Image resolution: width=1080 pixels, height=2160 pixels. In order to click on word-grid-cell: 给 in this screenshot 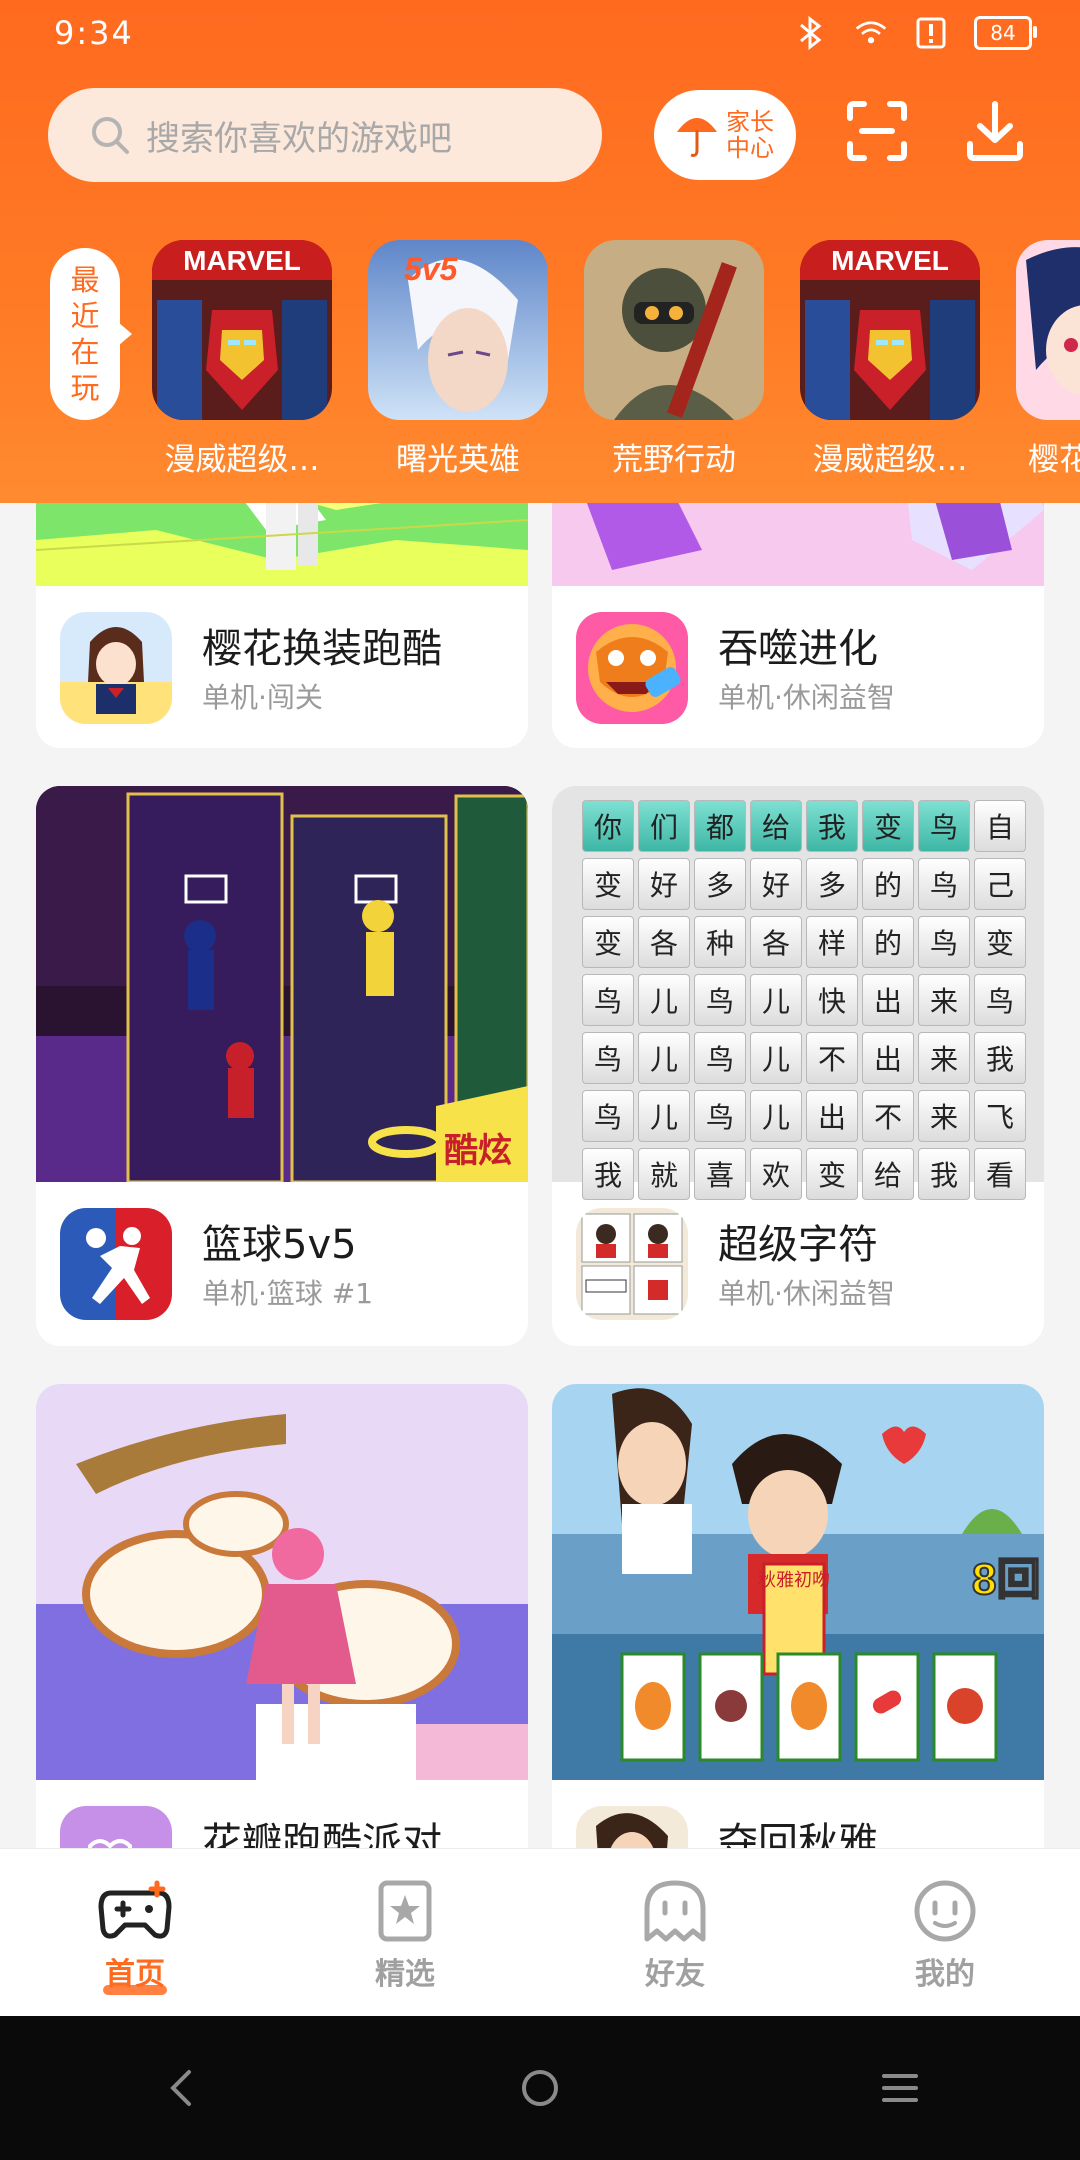, I will do `click(776, 826)`.